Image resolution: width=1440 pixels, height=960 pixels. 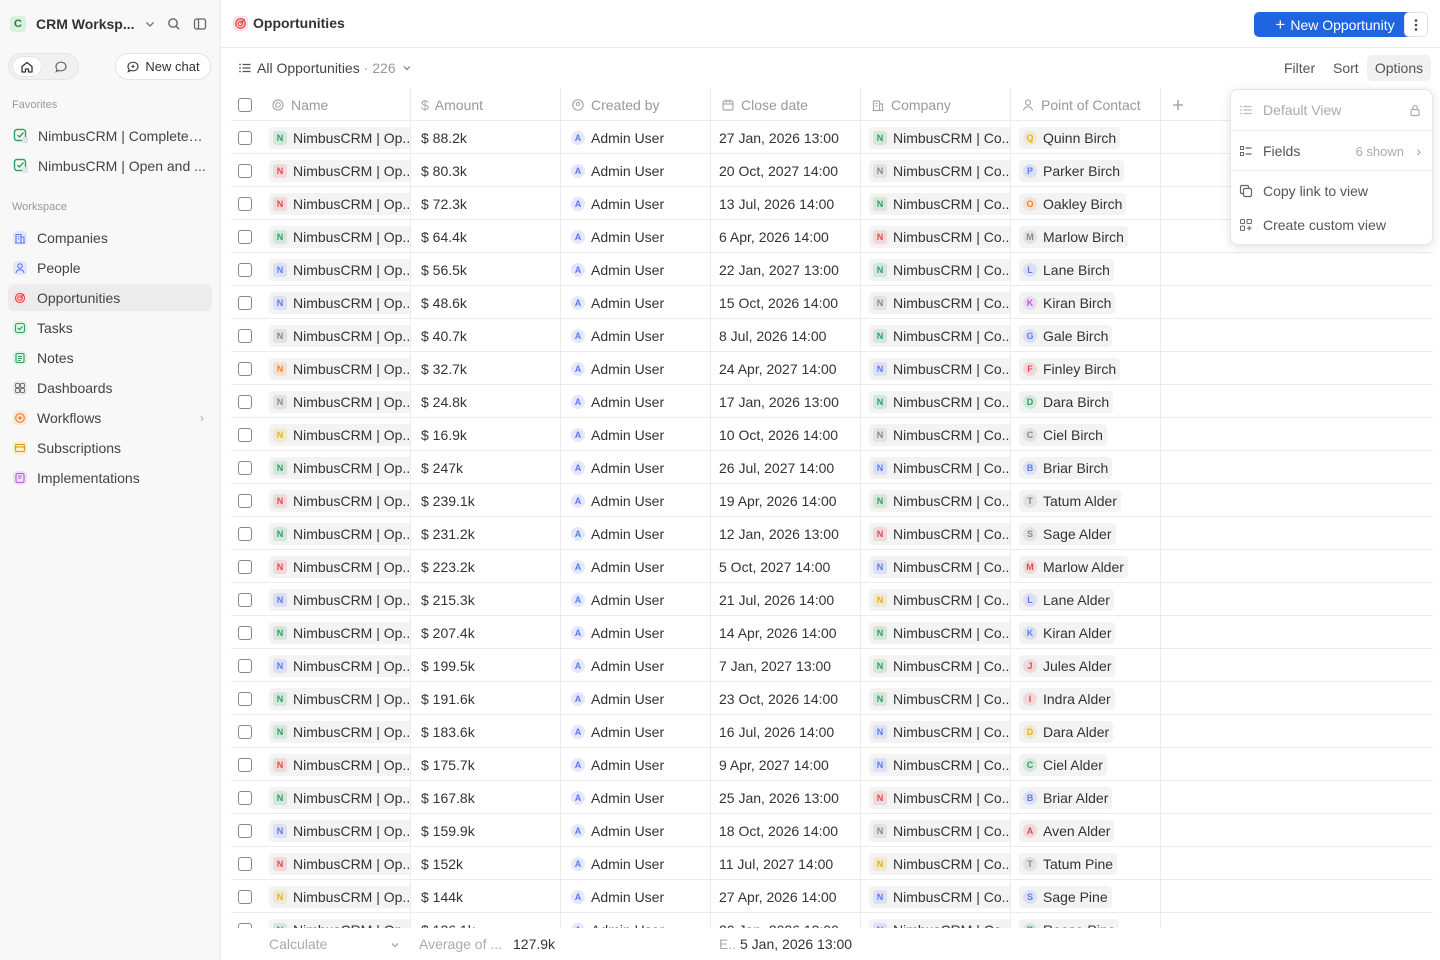 I want to click on close-date-cell: 15 Oct, 2026 14:00, so click(x=786, y=302).